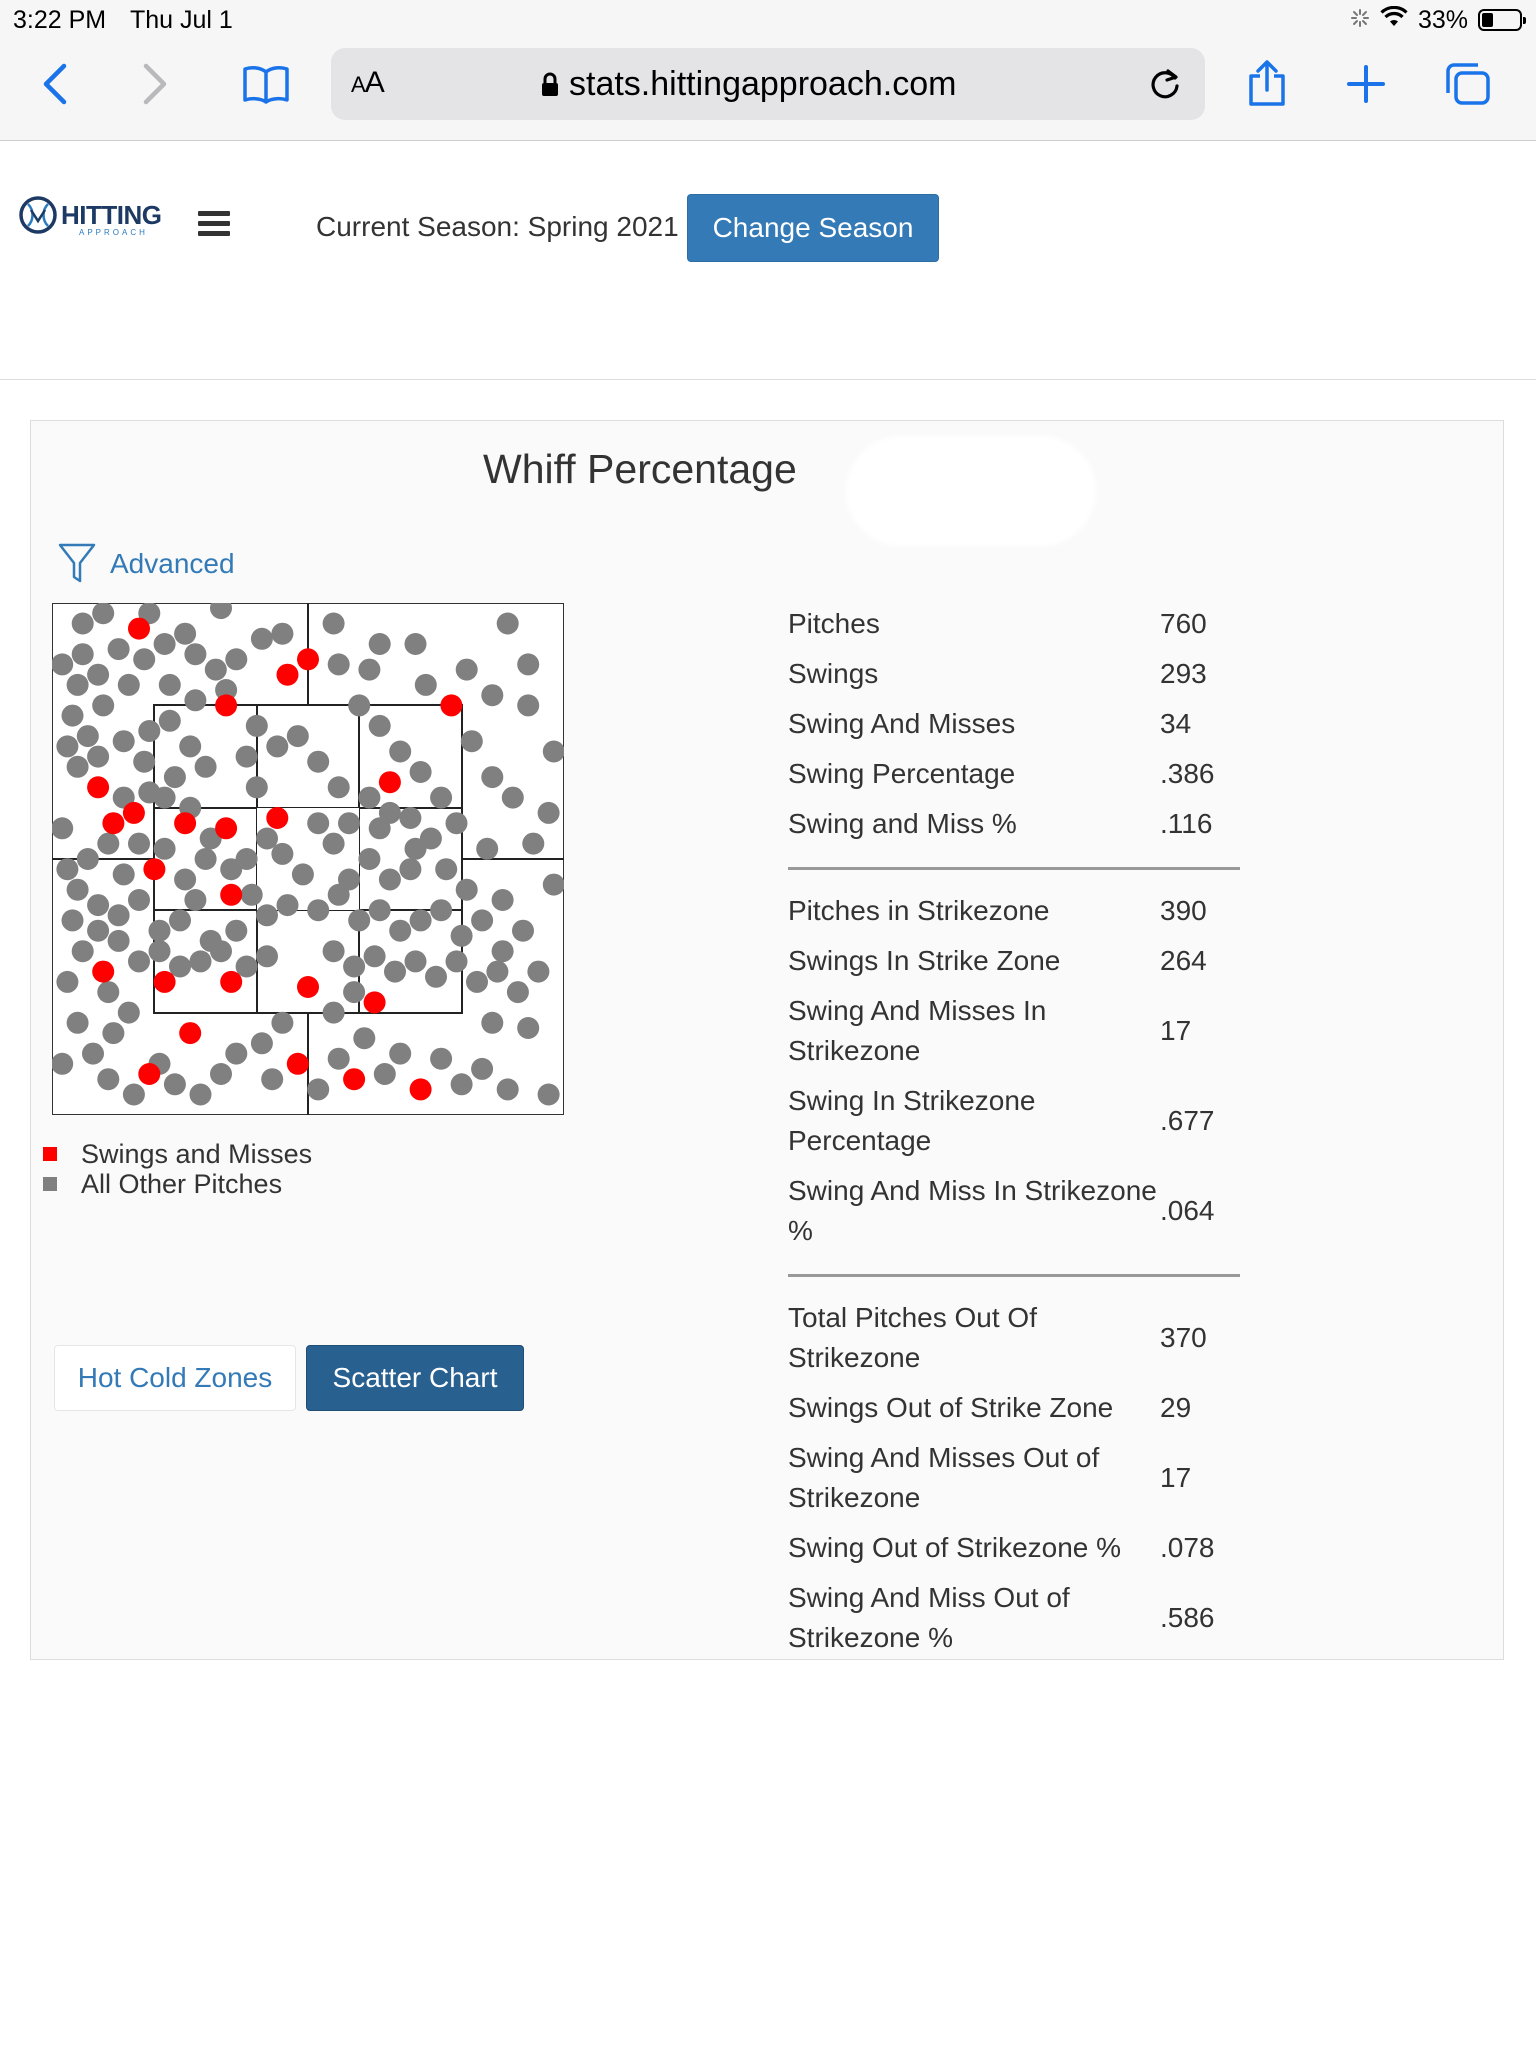  I want to click on plus-icon, so click(1366, 84).